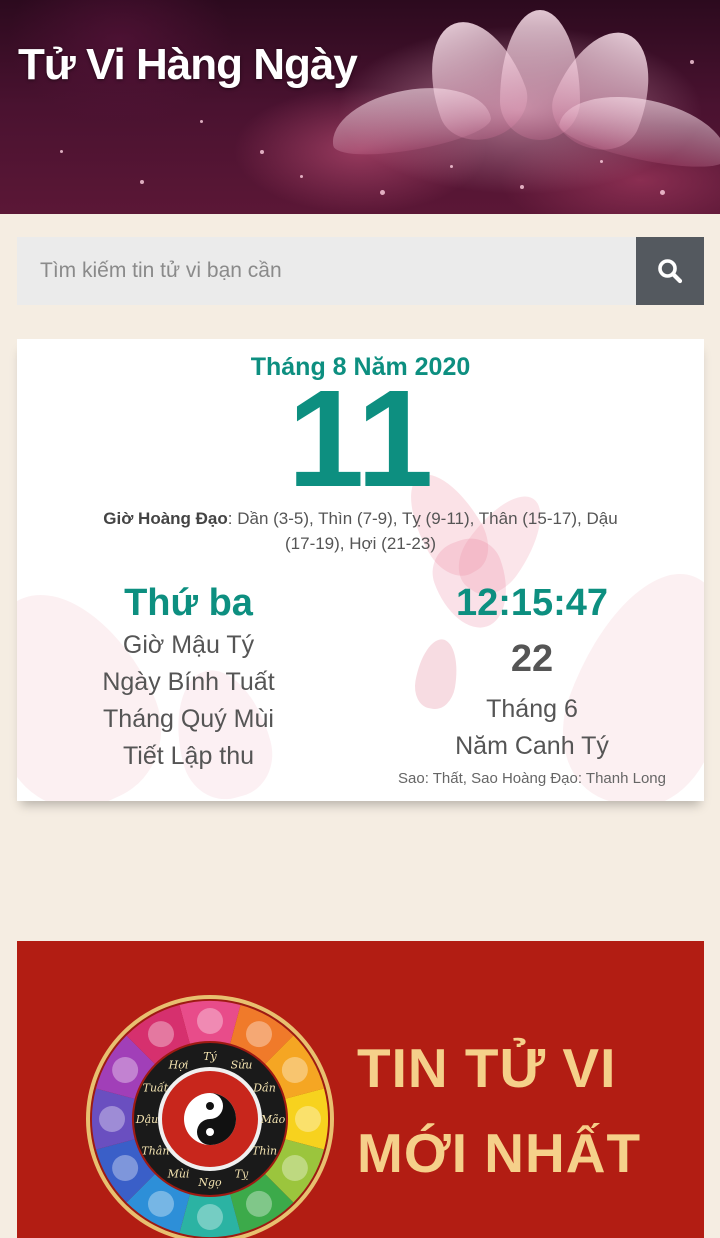  What do you see at coordinates (188, 719) in the screenshot?
I see `can-chi-month: Tháng Quý Mùi` at bounding box center [188, 719].